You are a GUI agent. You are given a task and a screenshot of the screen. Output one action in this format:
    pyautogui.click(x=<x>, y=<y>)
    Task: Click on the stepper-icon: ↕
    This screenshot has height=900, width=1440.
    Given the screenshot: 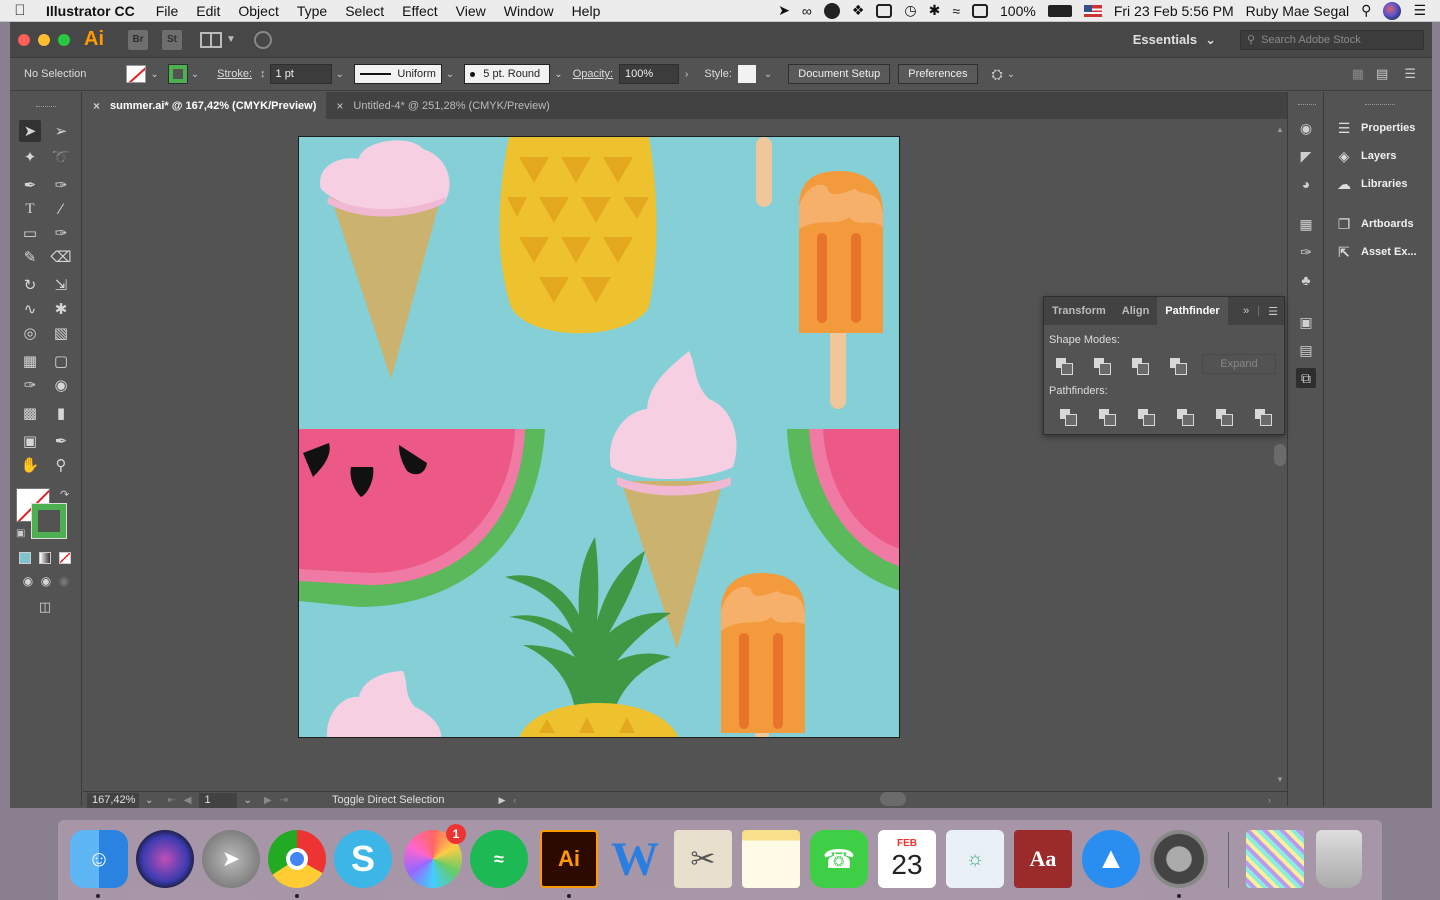 What is the action you would take?
    pyautogui.click(x=263, y=74)
    